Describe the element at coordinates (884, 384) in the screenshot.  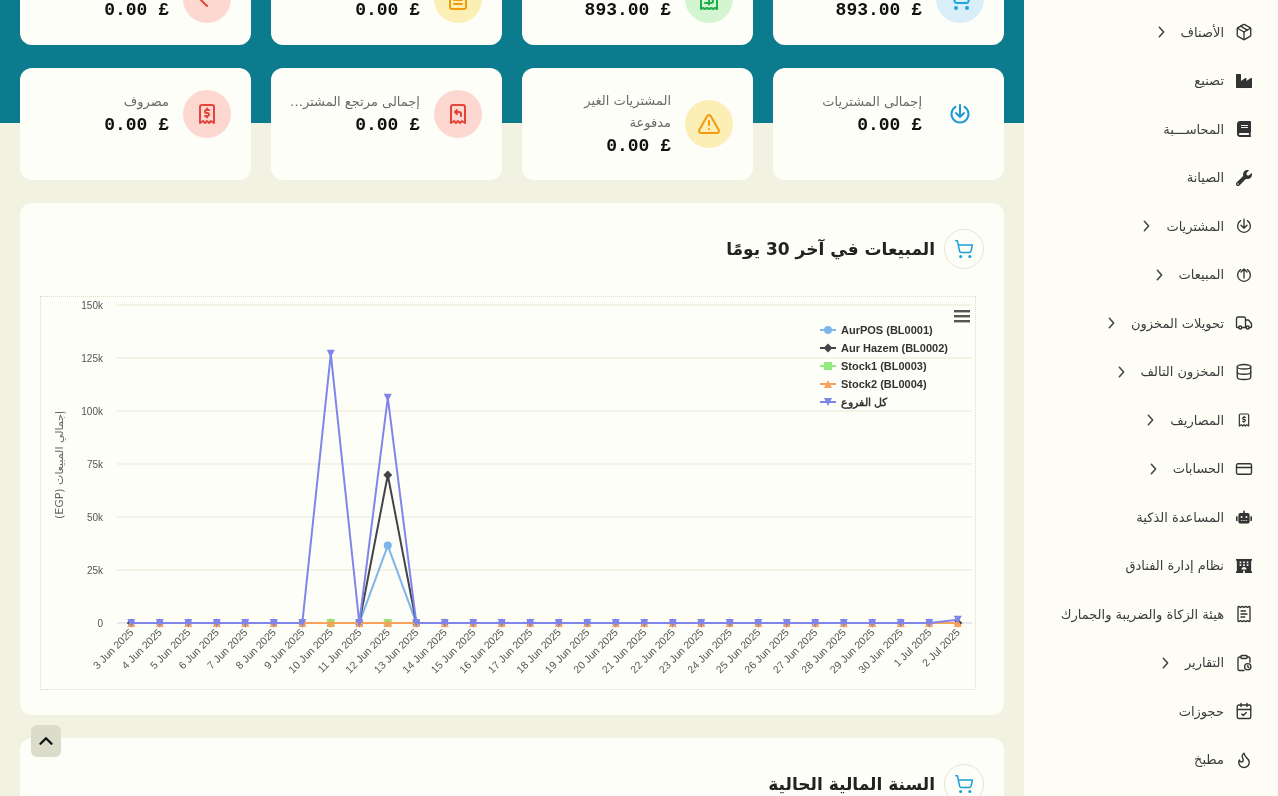
I see `legend-label: Stock2 (BL0004)` at that location.